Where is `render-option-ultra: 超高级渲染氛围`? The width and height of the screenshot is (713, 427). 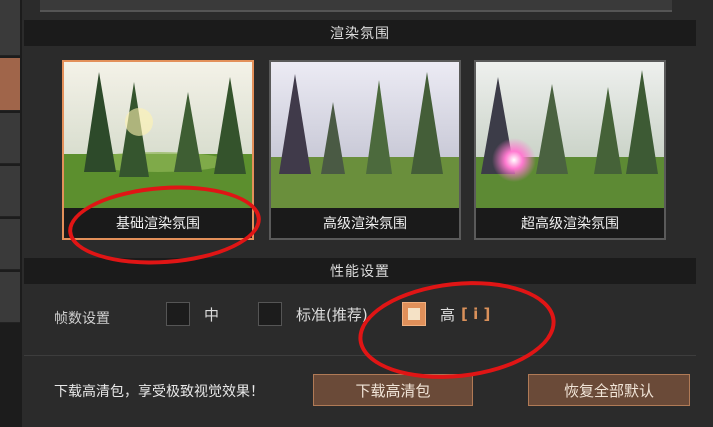 render-option-ultra: 超高级渲染氛围 is located at coordinates (570, 150).